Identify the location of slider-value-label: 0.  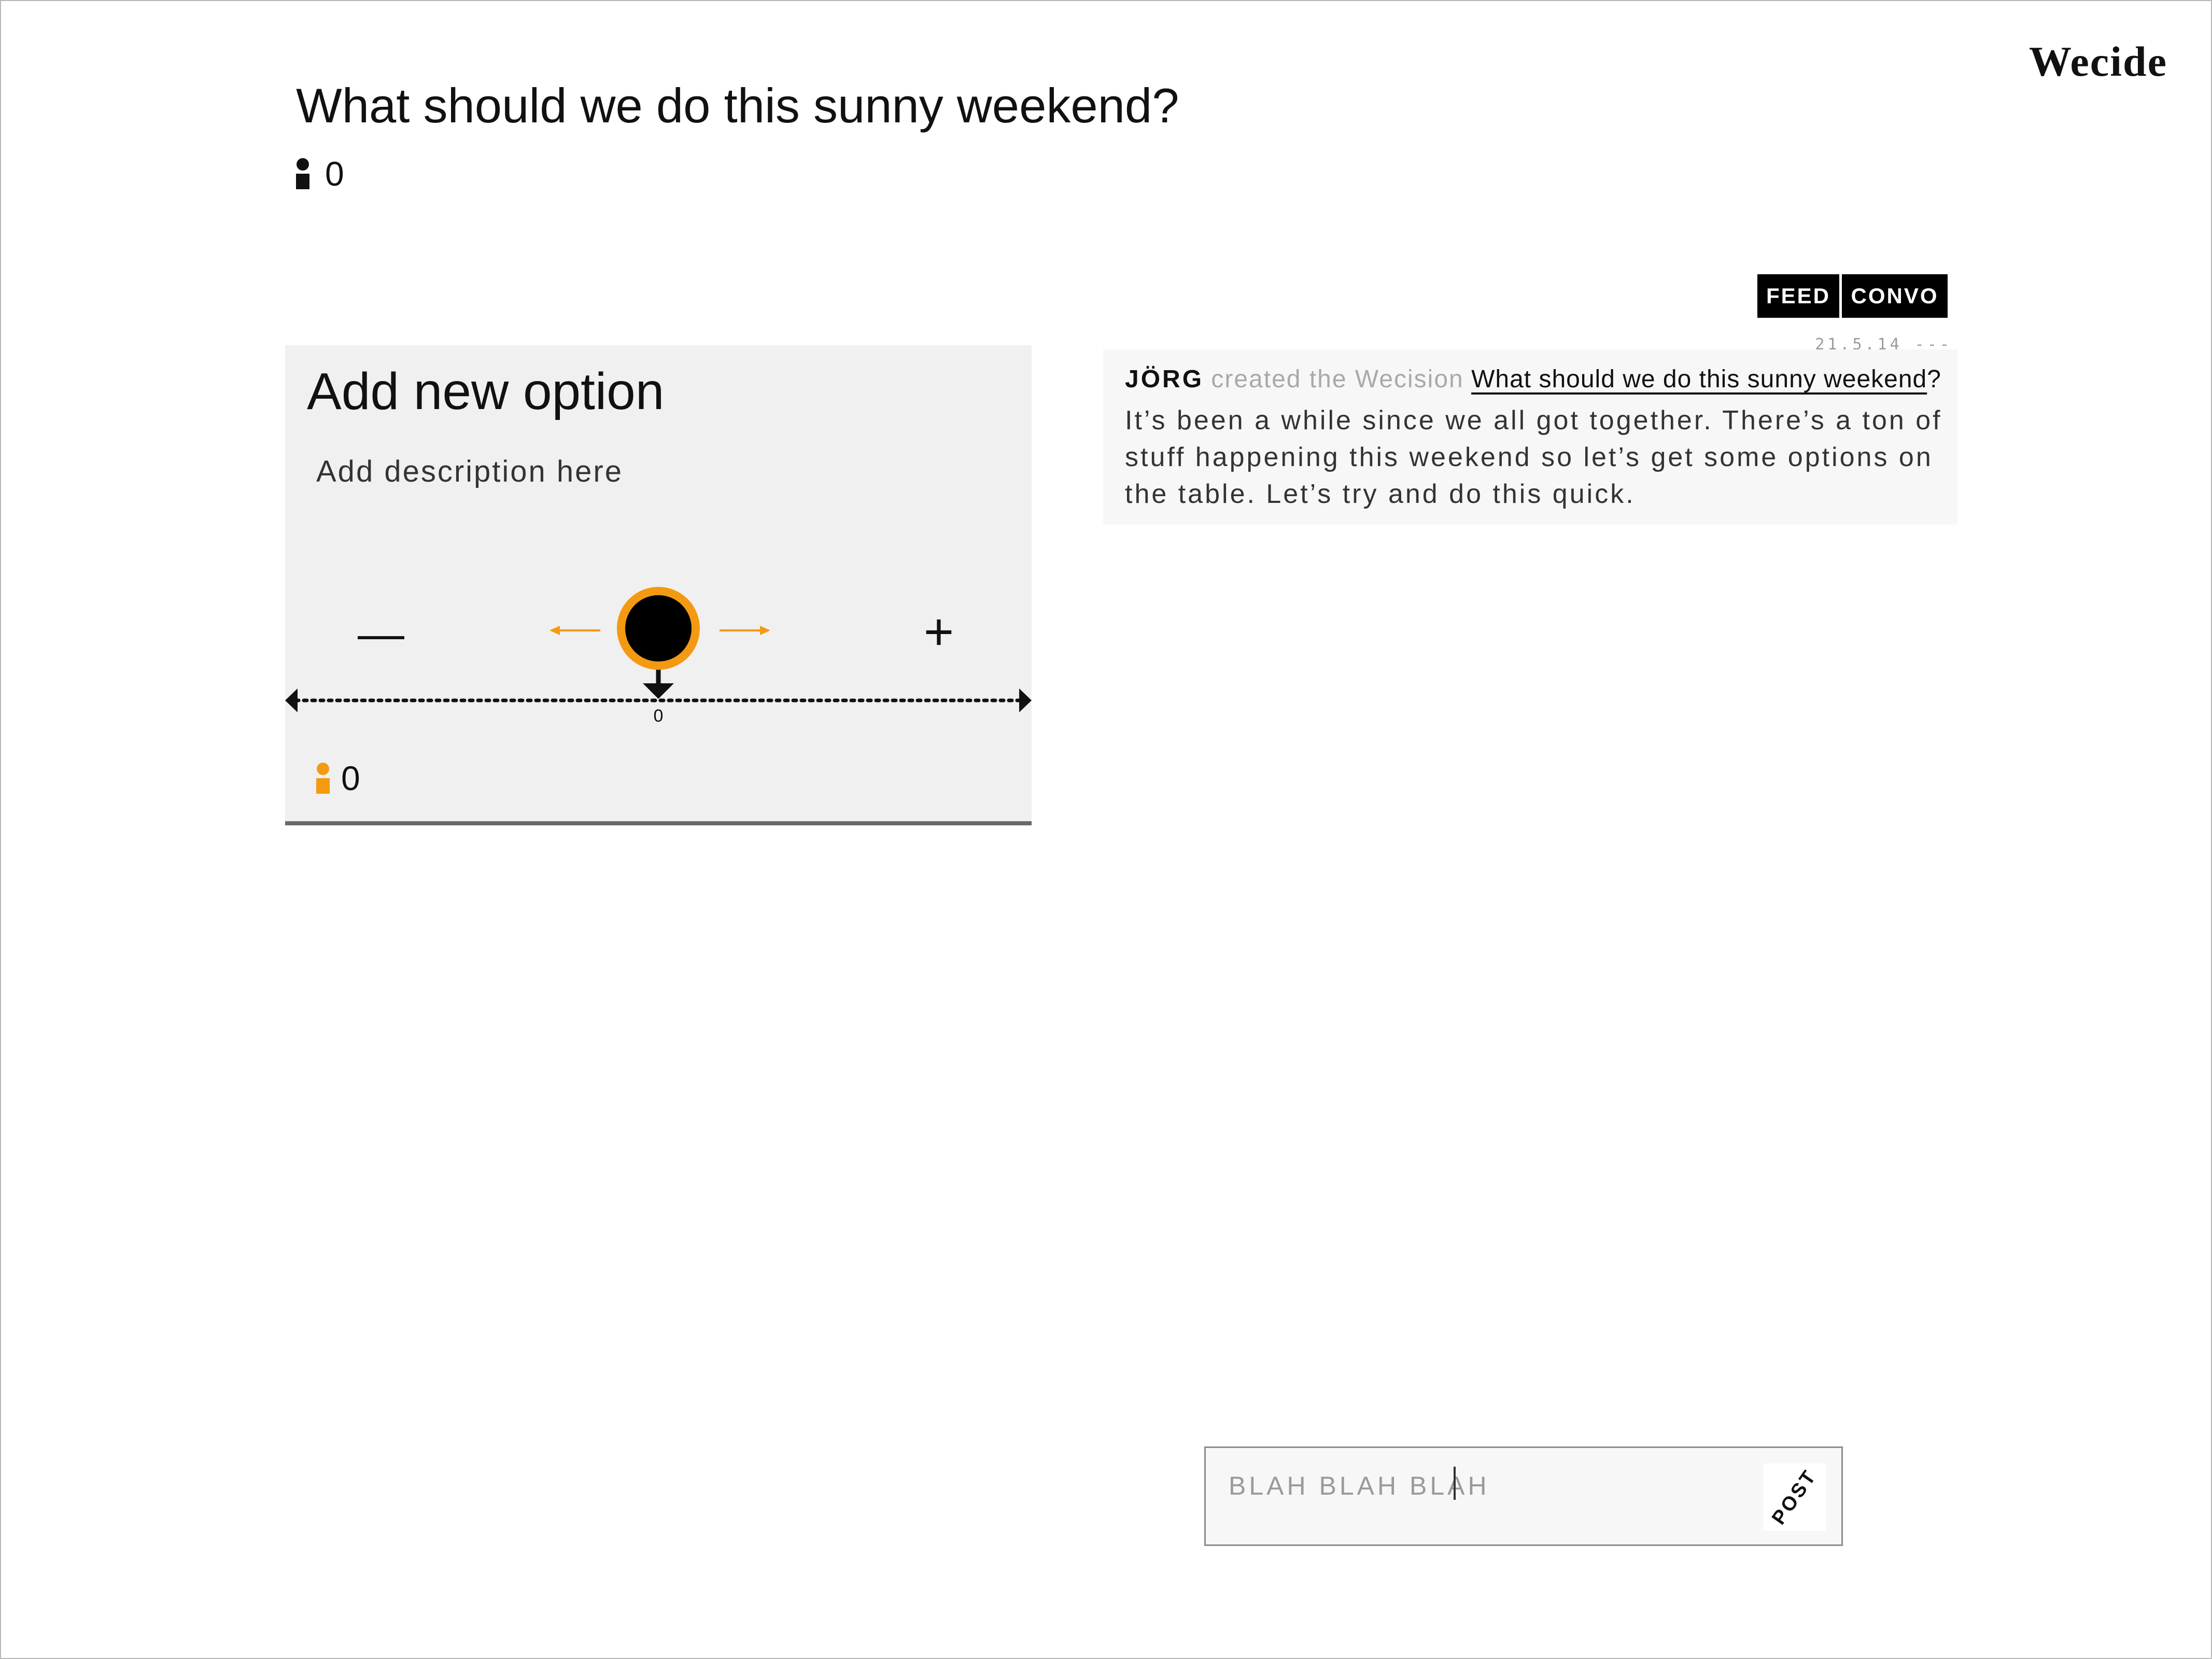
(658, 716).